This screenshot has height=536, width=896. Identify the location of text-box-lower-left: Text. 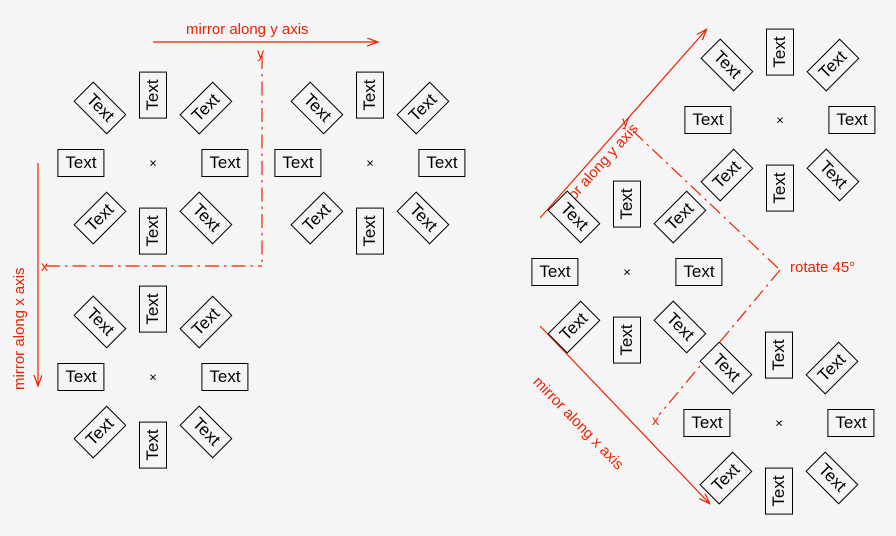
(726, 478).